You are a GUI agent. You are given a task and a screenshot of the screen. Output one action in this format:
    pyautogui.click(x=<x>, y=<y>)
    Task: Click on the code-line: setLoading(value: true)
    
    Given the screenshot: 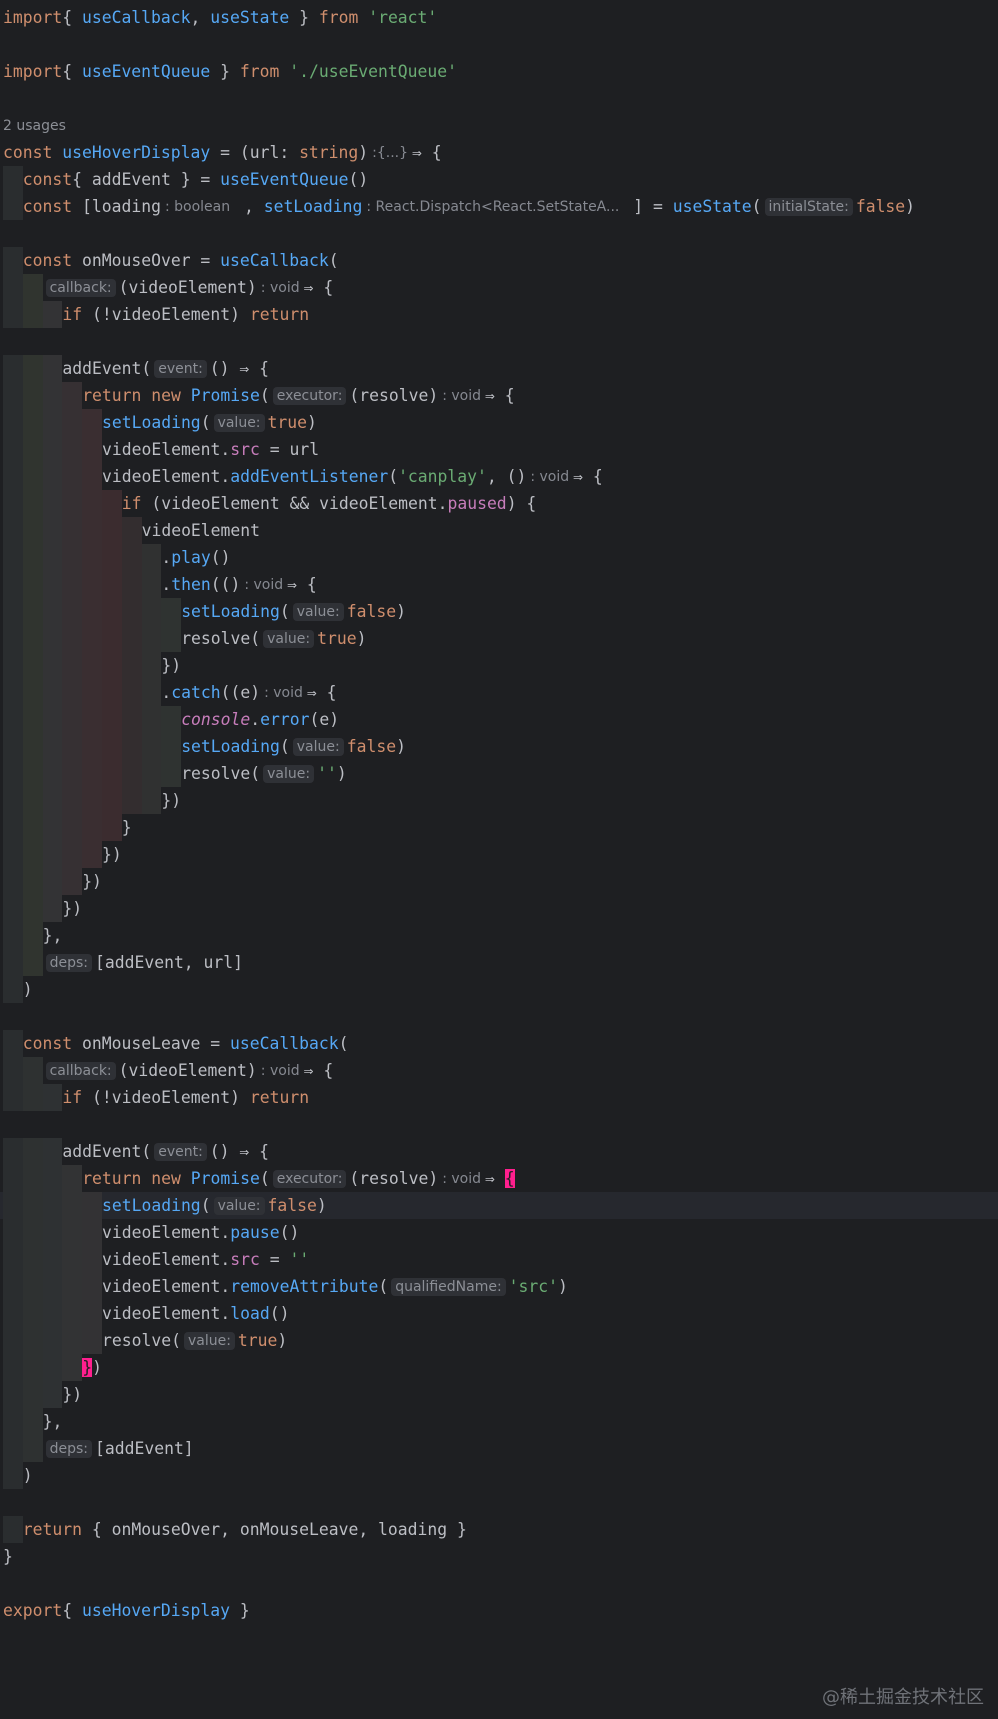 What is the action you would take?
    pyautogui.click(x=499, y=422)
    